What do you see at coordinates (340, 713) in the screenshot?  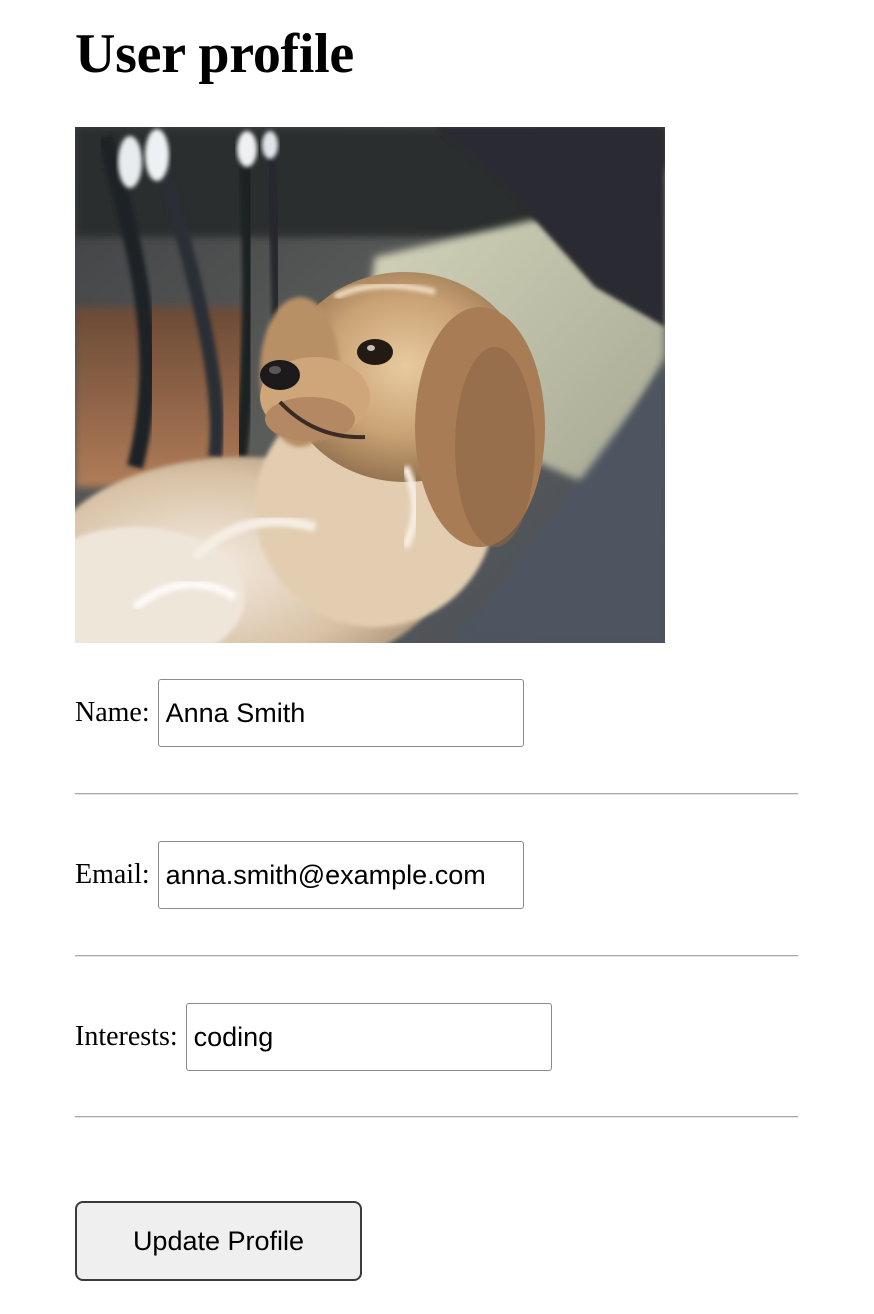 I see `name-input` at bounding box center [340, 713].